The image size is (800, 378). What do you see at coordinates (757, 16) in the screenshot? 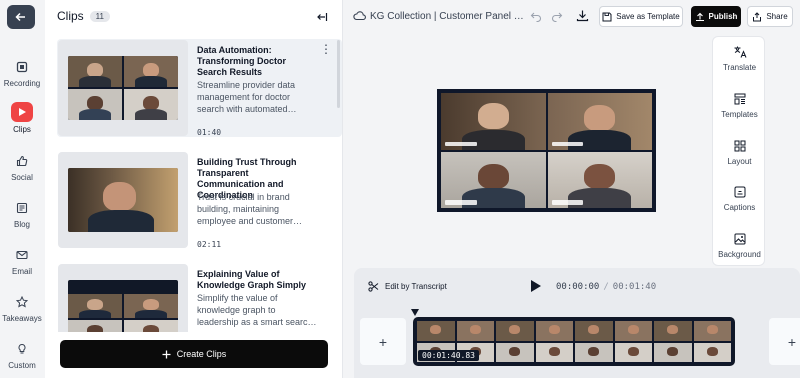
I see `share-icon` at bounding box center [757, 16].